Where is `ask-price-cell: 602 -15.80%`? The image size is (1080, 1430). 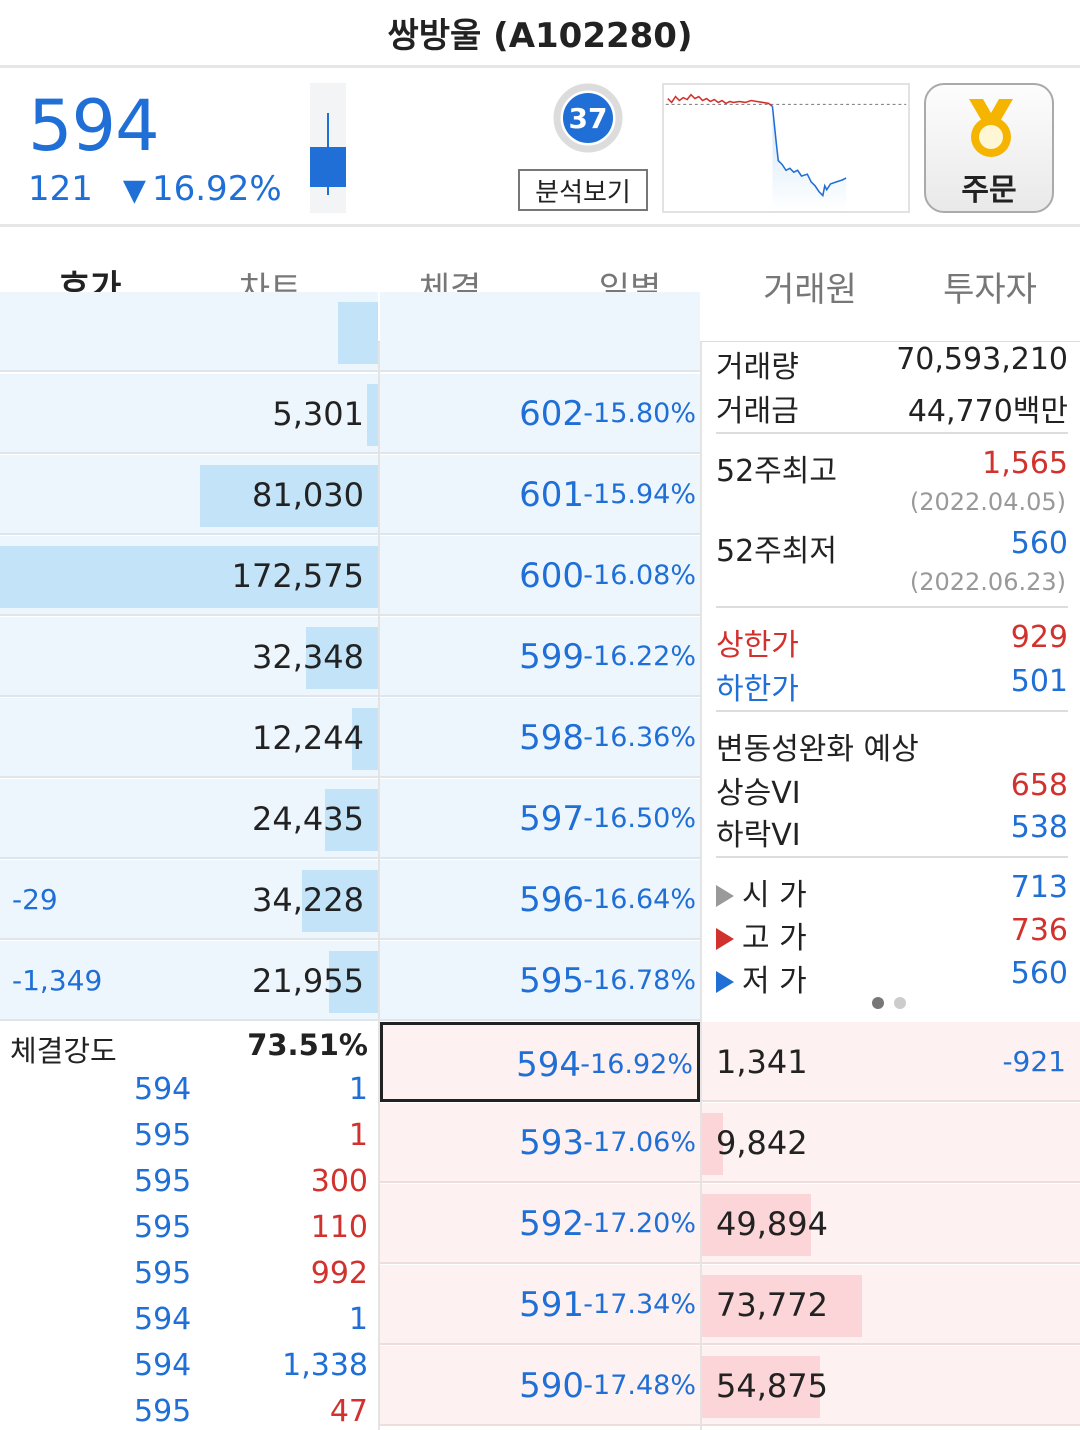 ask-price-cell: 602 -15.80% is located at coordinates (540, 414).